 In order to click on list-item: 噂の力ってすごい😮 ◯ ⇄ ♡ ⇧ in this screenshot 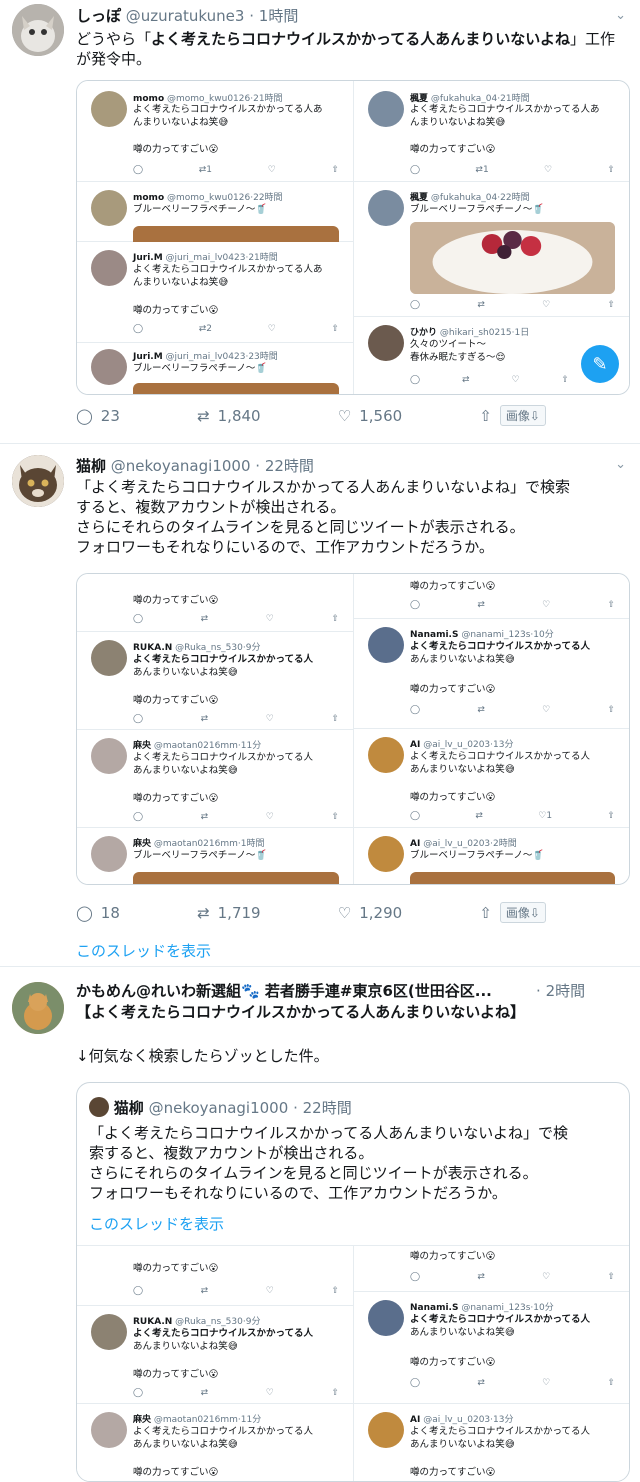, I will do `click(491, 596)`.